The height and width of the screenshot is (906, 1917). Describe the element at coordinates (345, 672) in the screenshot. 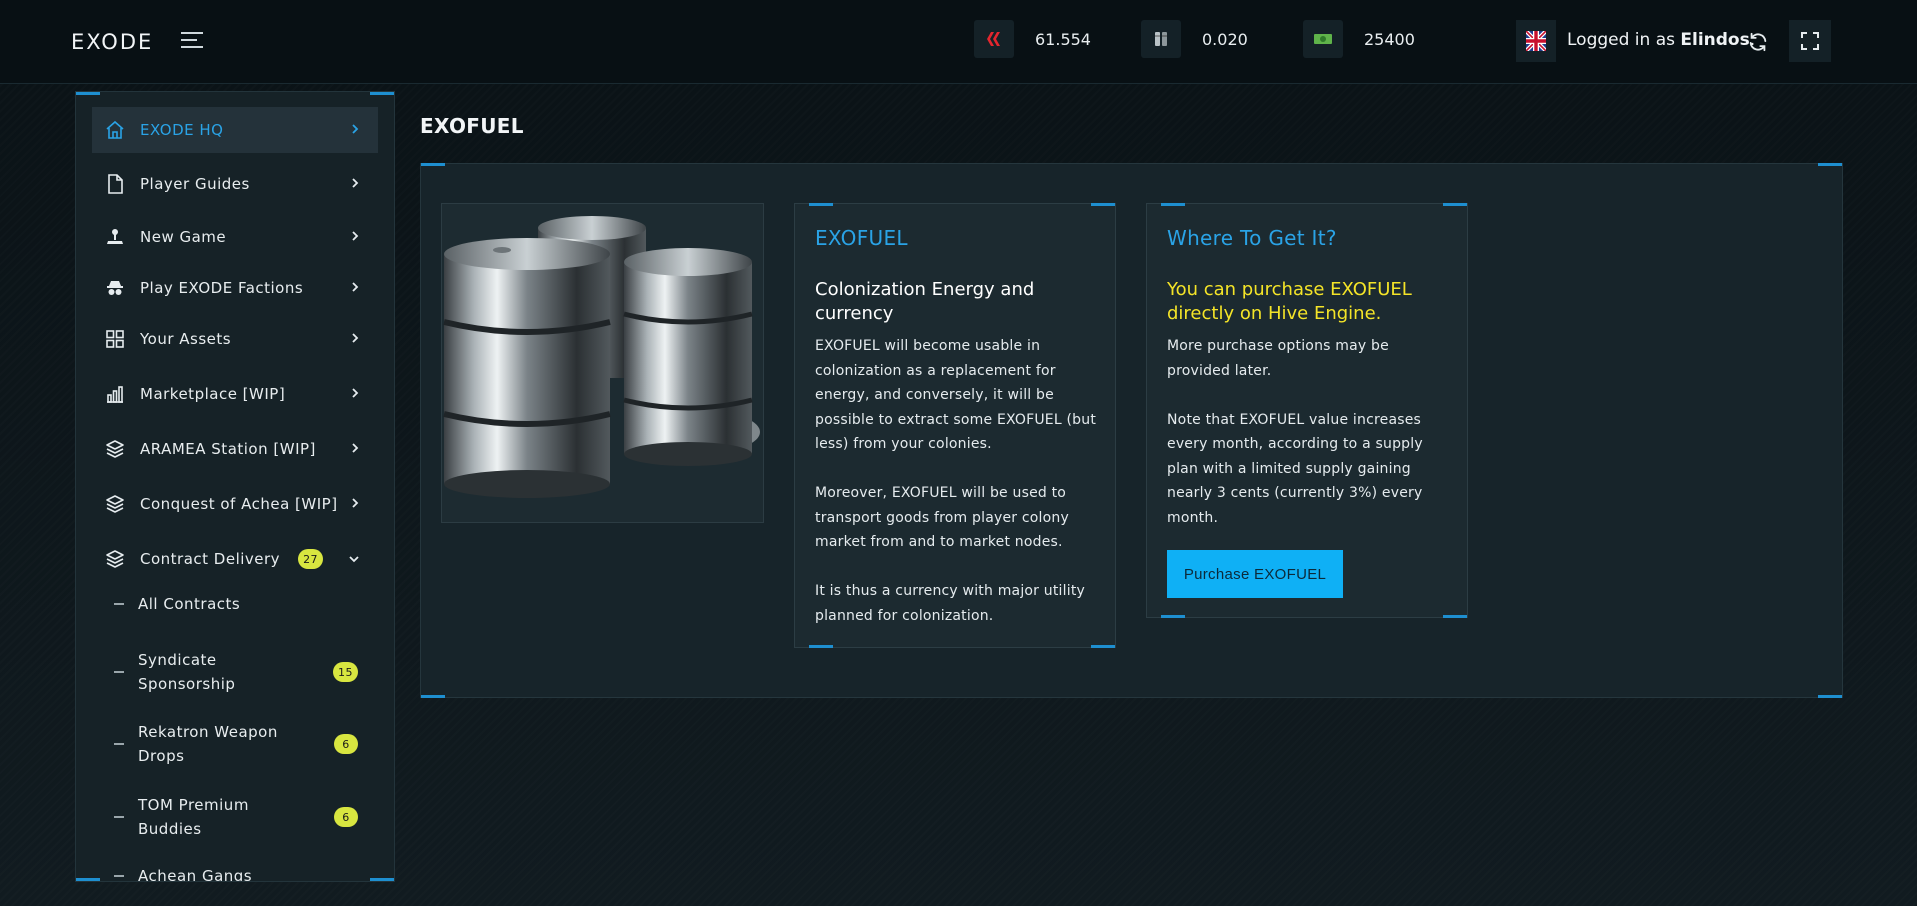

I see `count-badge: 15` at that location.